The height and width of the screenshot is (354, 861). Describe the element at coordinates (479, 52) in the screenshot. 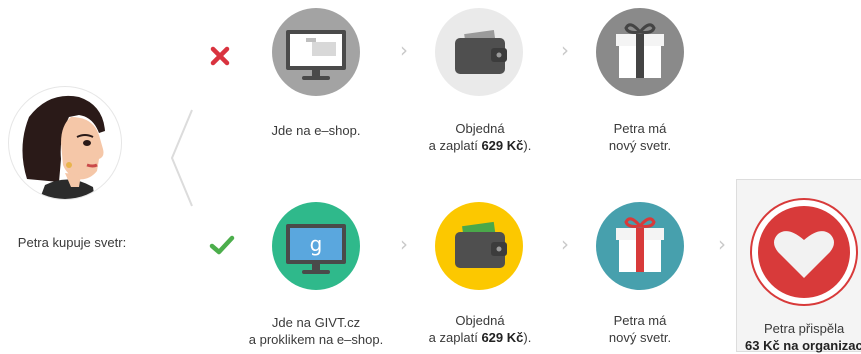

I see `wallet-icon` at that location.